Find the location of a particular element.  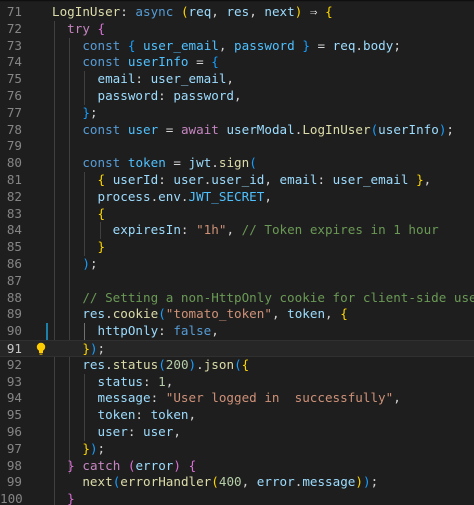

line-number: 86 is located at coordinates (14, 263).